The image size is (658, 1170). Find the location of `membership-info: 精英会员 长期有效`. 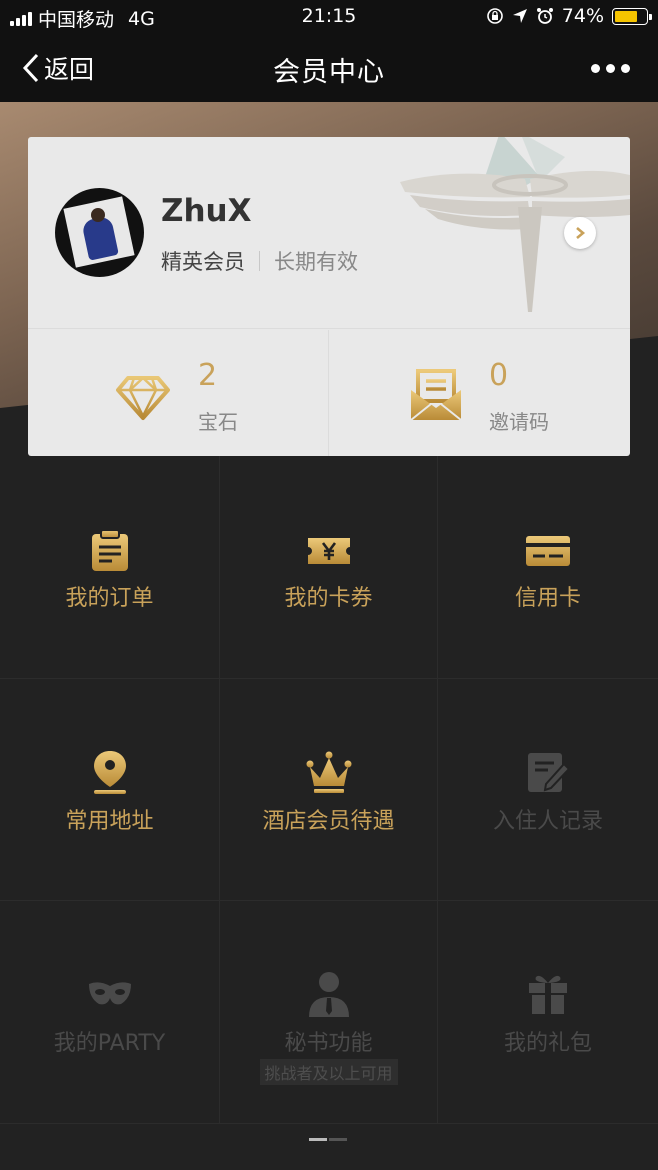

membership-info: 精英会员 长期有效 is located at coordinates (259, 261).